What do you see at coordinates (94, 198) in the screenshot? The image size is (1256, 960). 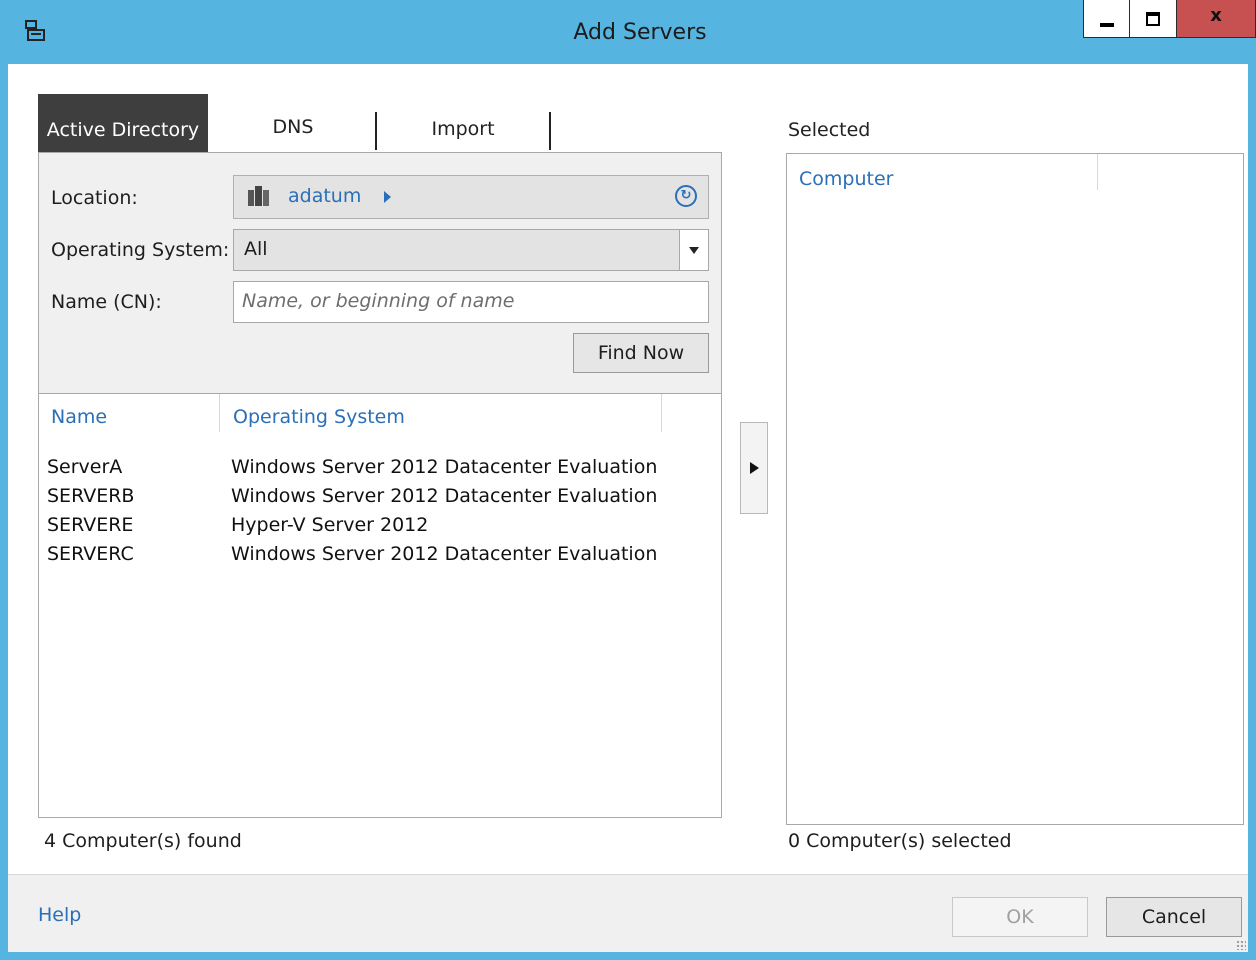 I see `location-label: Location:` at bounding box center [94, 198].